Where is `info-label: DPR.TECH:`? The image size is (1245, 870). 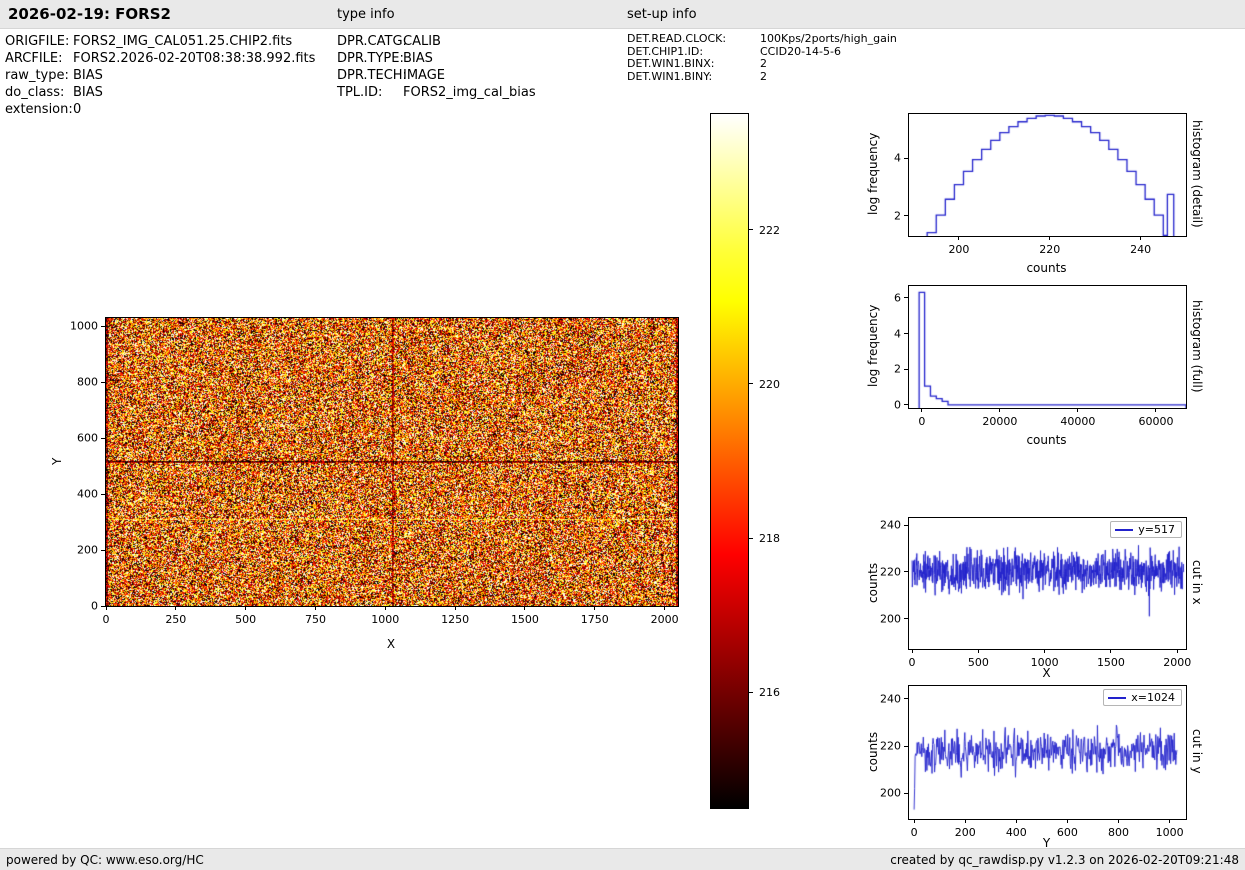
info-label: DPR.TECH: is located at coordinates (372, 75).